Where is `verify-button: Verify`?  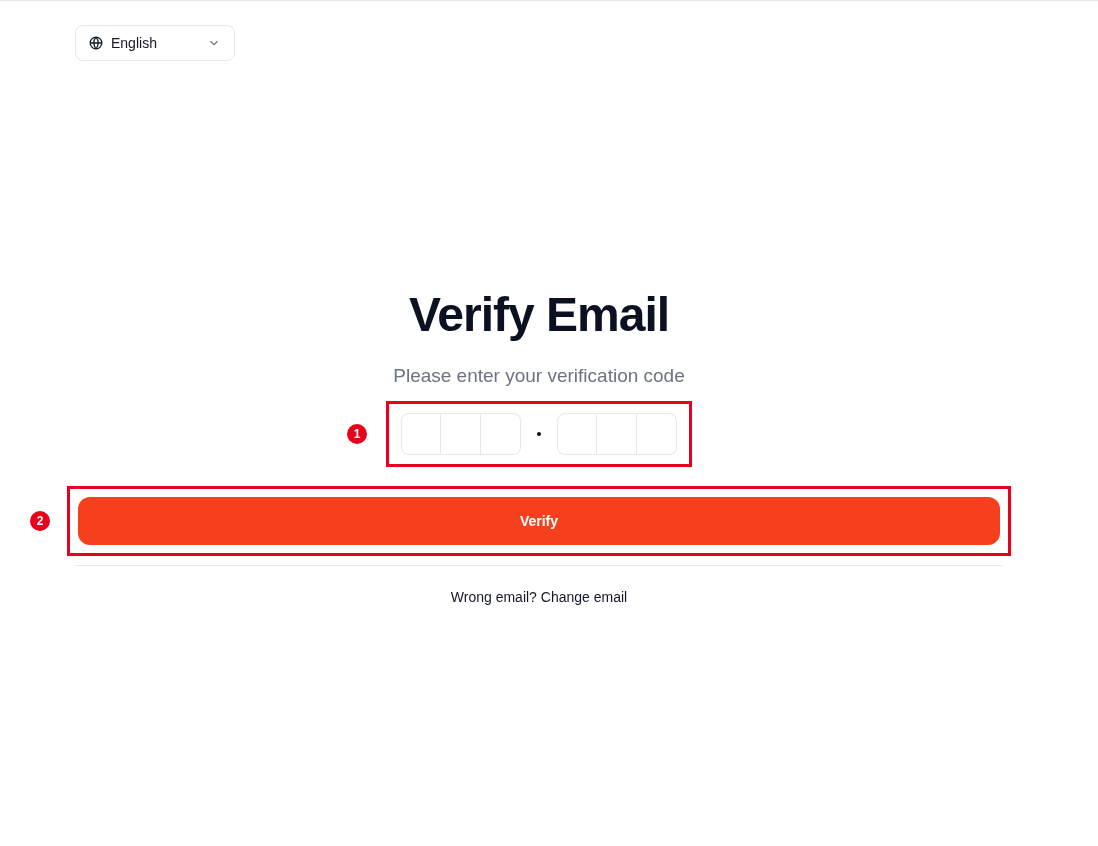
verify-button: Verify is located at coordinates (539, 521).